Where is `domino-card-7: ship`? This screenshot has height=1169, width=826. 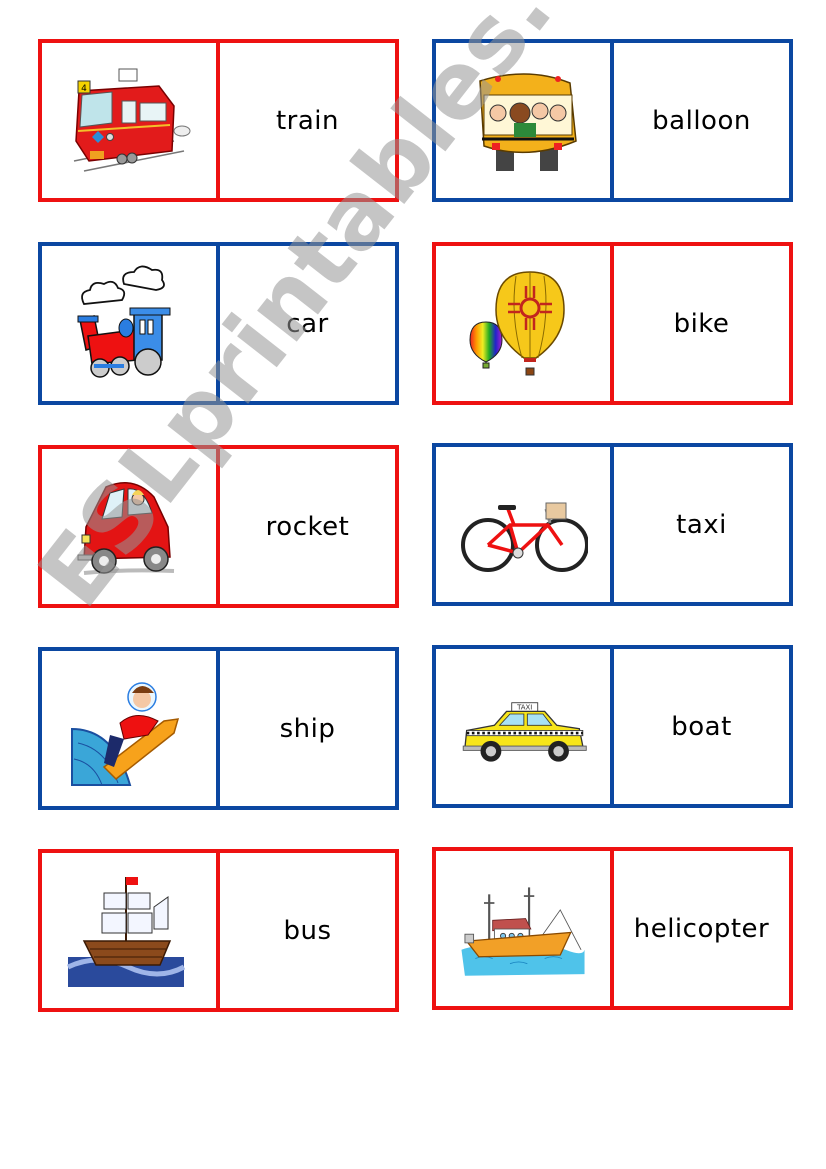 domino-card-7: ship is located at coordinates (218, 728).